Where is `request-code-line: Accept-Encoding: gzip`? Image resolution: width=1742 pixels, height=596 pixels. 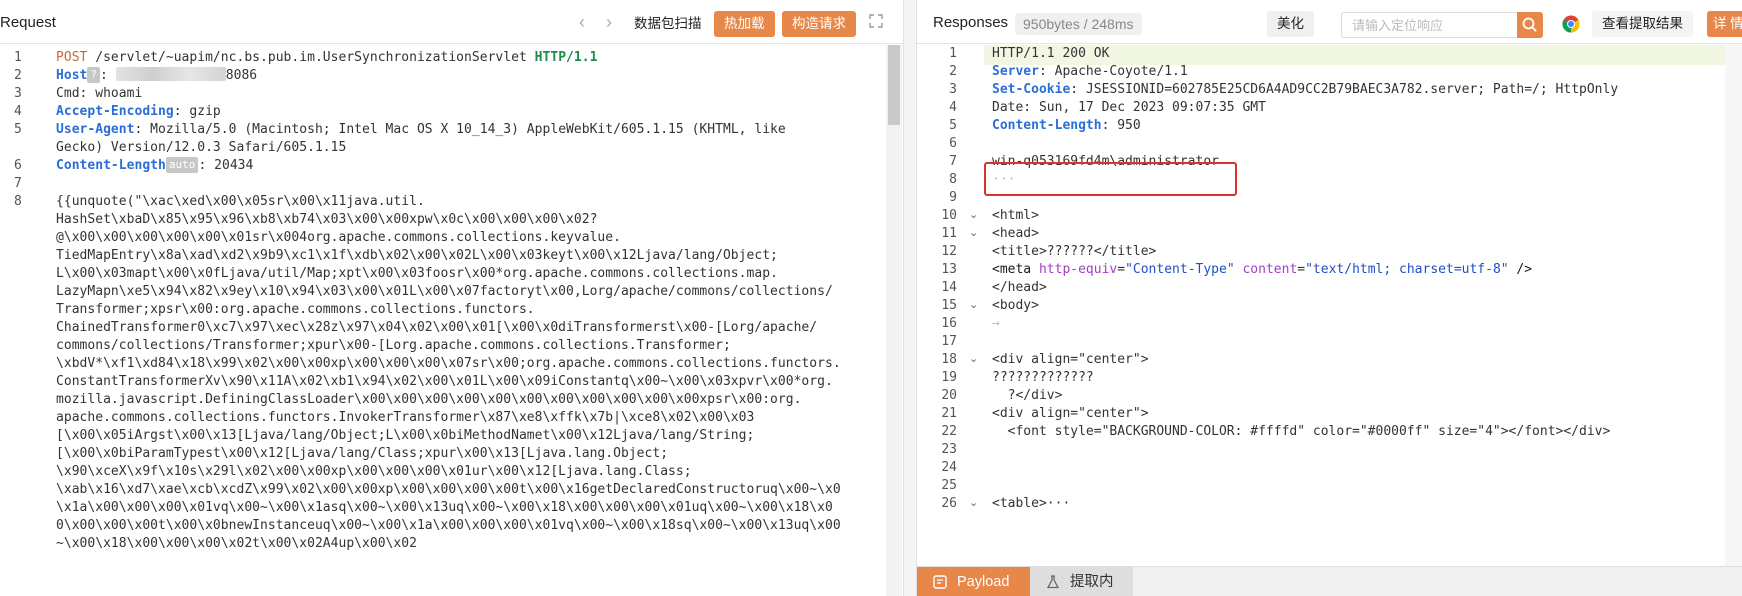
request-code-line: Accept-Encoding: gzip is located at coordinates (138, 112).